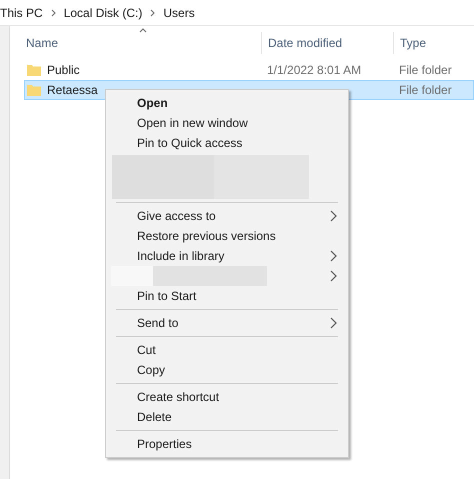 The height and width of the screenshot is (479, 474). I want to click on date-modified: 1/1/2022 8:01 AM, so click(314, 70).